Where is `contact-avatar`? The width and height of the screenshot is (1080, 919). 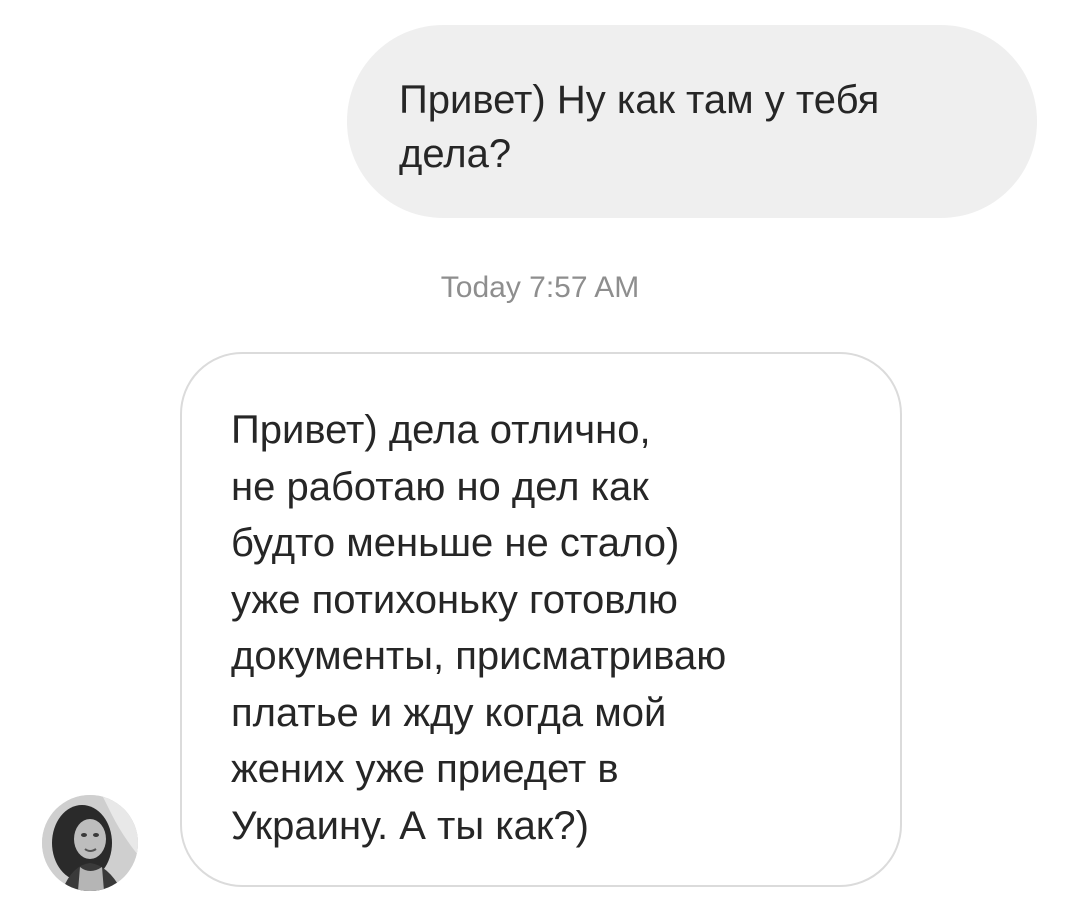 contact-avatar is located at coordinates (90, 843).